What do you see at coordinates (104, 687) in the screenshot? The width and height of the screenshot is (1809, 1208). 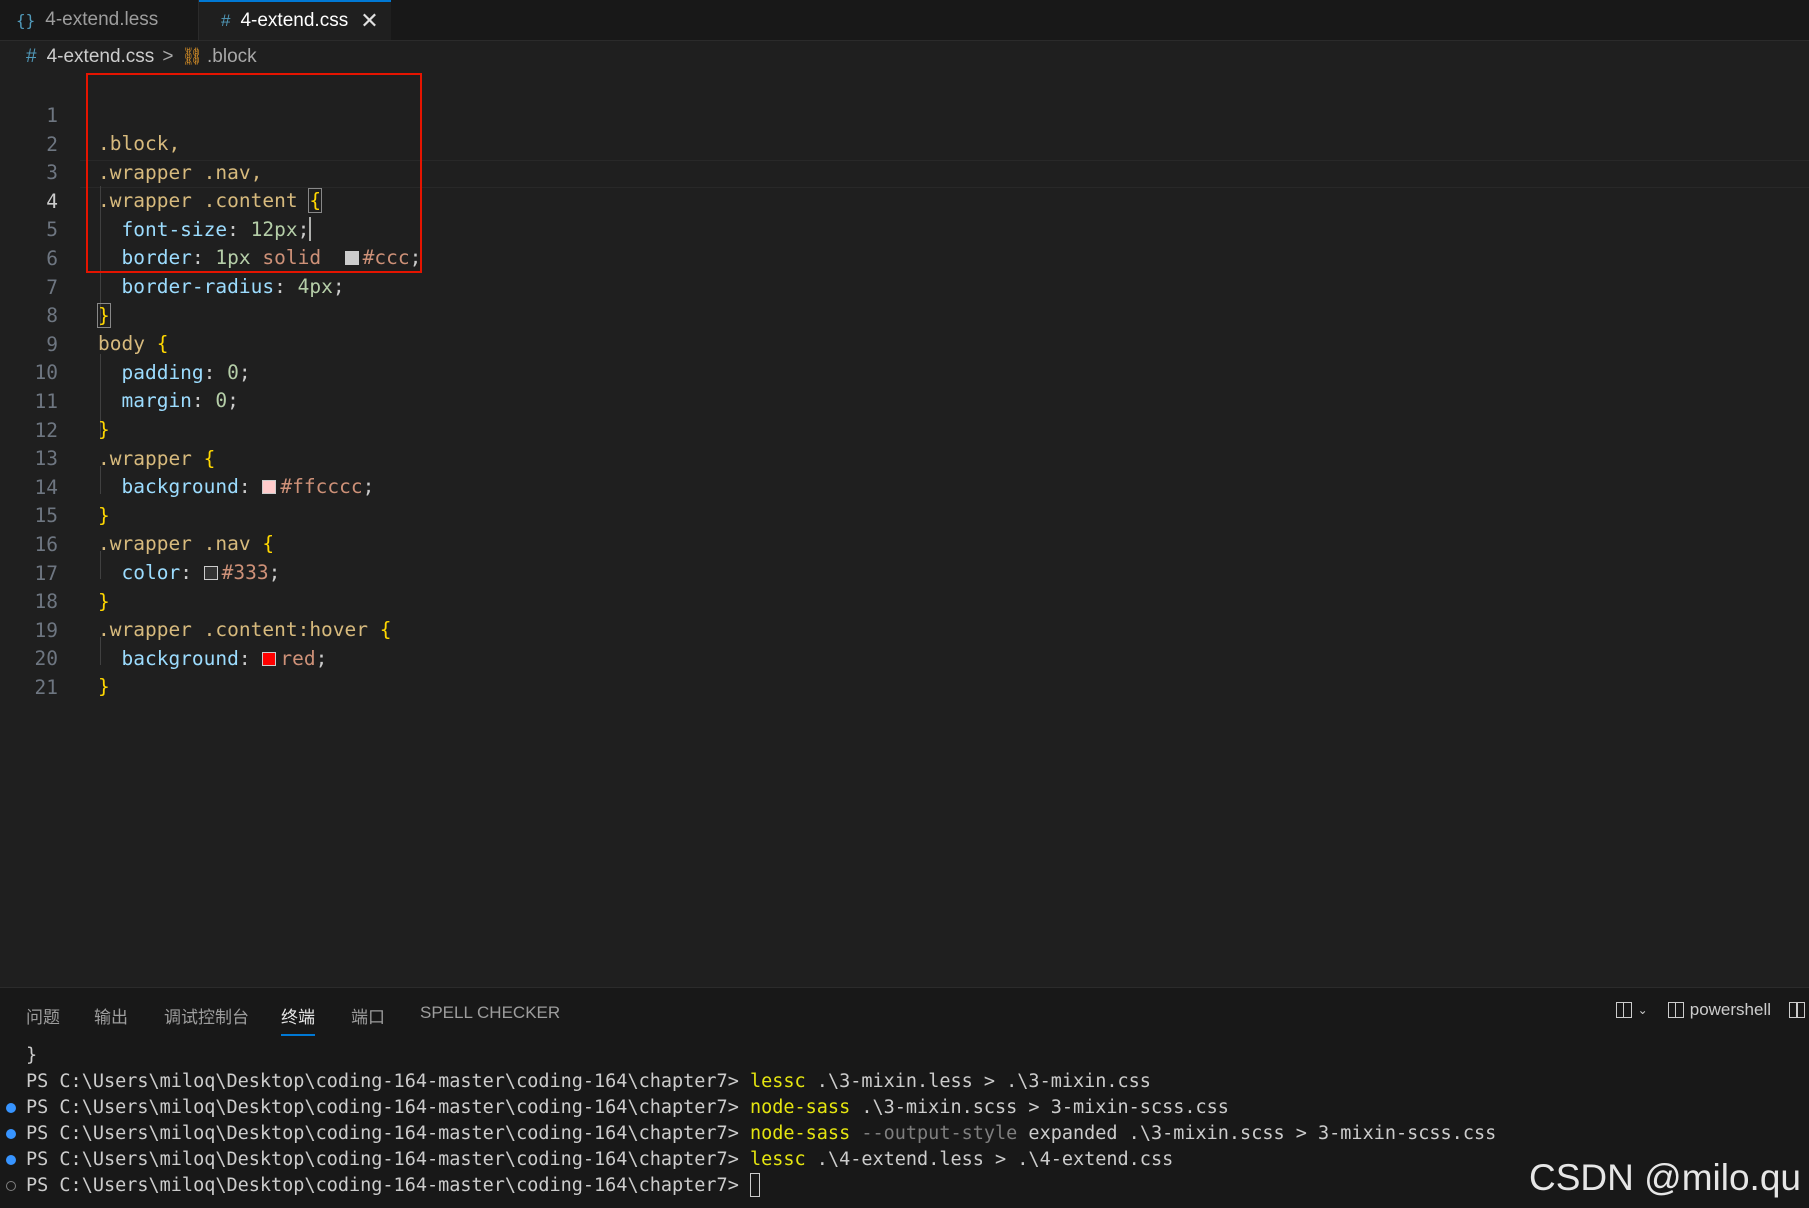 I see `close-brace: }` at bounding box center [104, 687].